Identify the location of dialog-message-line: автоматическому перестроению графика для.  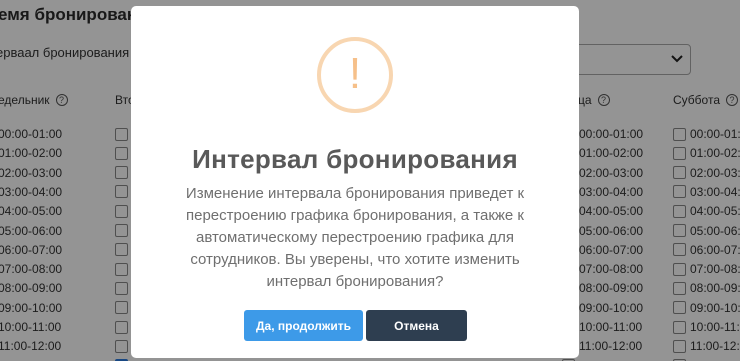
(354, 237).